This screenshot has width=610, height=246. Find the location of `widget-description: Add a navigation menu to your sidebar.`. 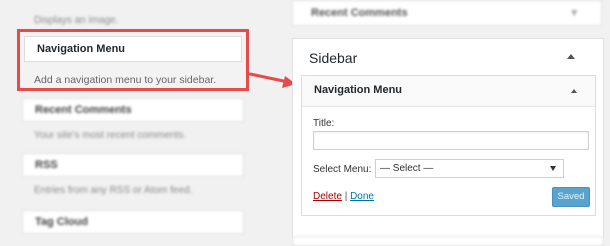

widget-description: Add a navigation menu to your sidebar. is located at coordinates (125, 80).